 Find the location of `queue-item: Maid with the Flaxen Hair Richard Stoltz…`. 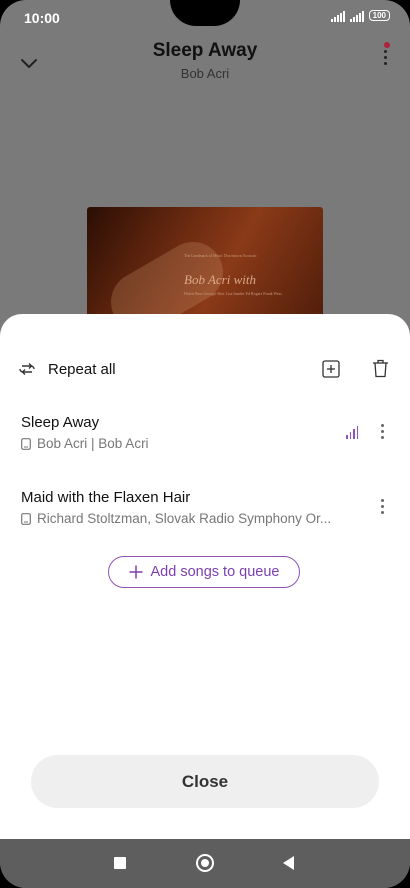

queue-item: Maid with the Flaxen Hair Richard Stoltz… is located at coordinates (205, 515).